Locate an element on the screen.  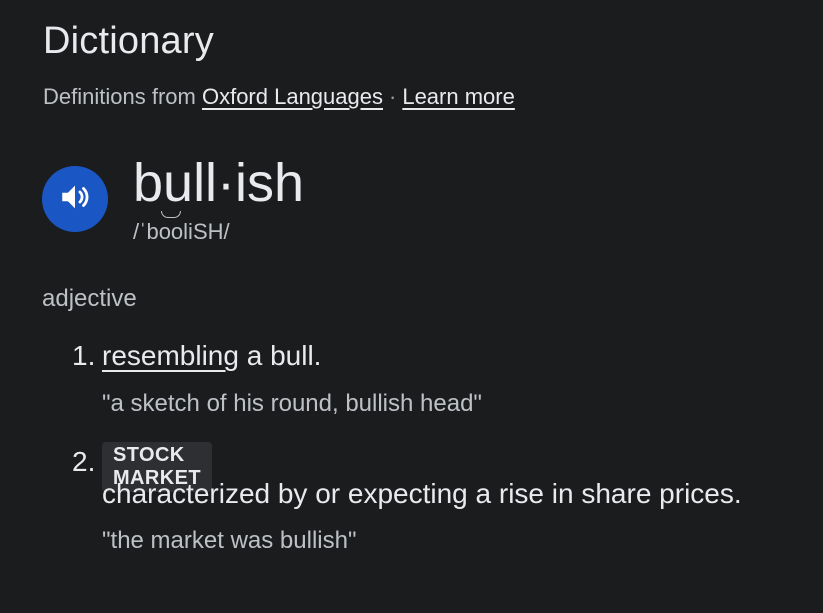
definition-number: 2. is located at coordinates (84, 461).